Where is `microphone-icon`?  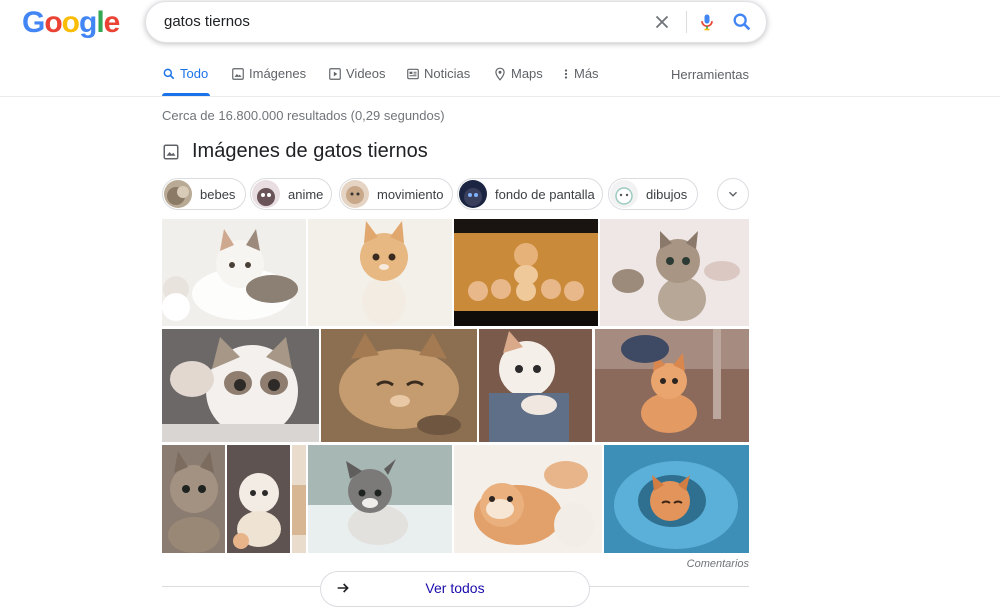
microphone-icon is located at coordinates (707, 22).